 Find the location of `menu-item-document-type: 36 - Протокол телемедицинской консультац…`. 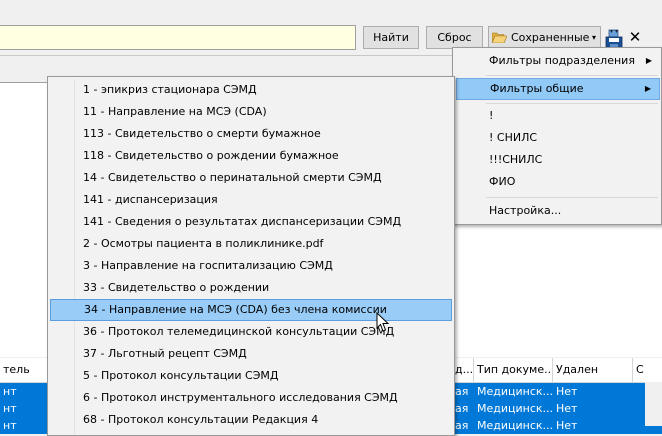

menu-item-document-type: 36 - Протокол телемедицинской консультац… is located at coordinates (251, 332).